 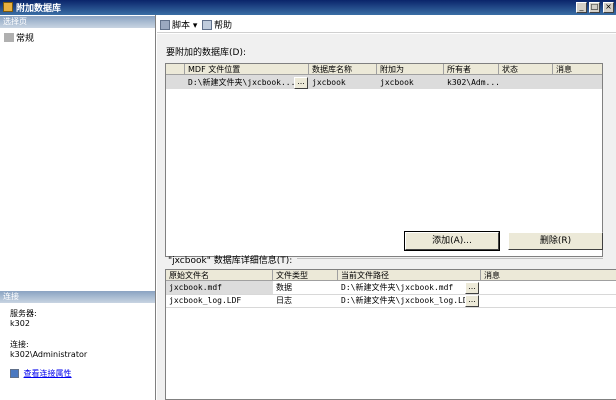 What do you see at coordinates (48, 373) in the screenshot?
I see `view-connection-link: 查看连接属性` at bounding box center [48, 373].